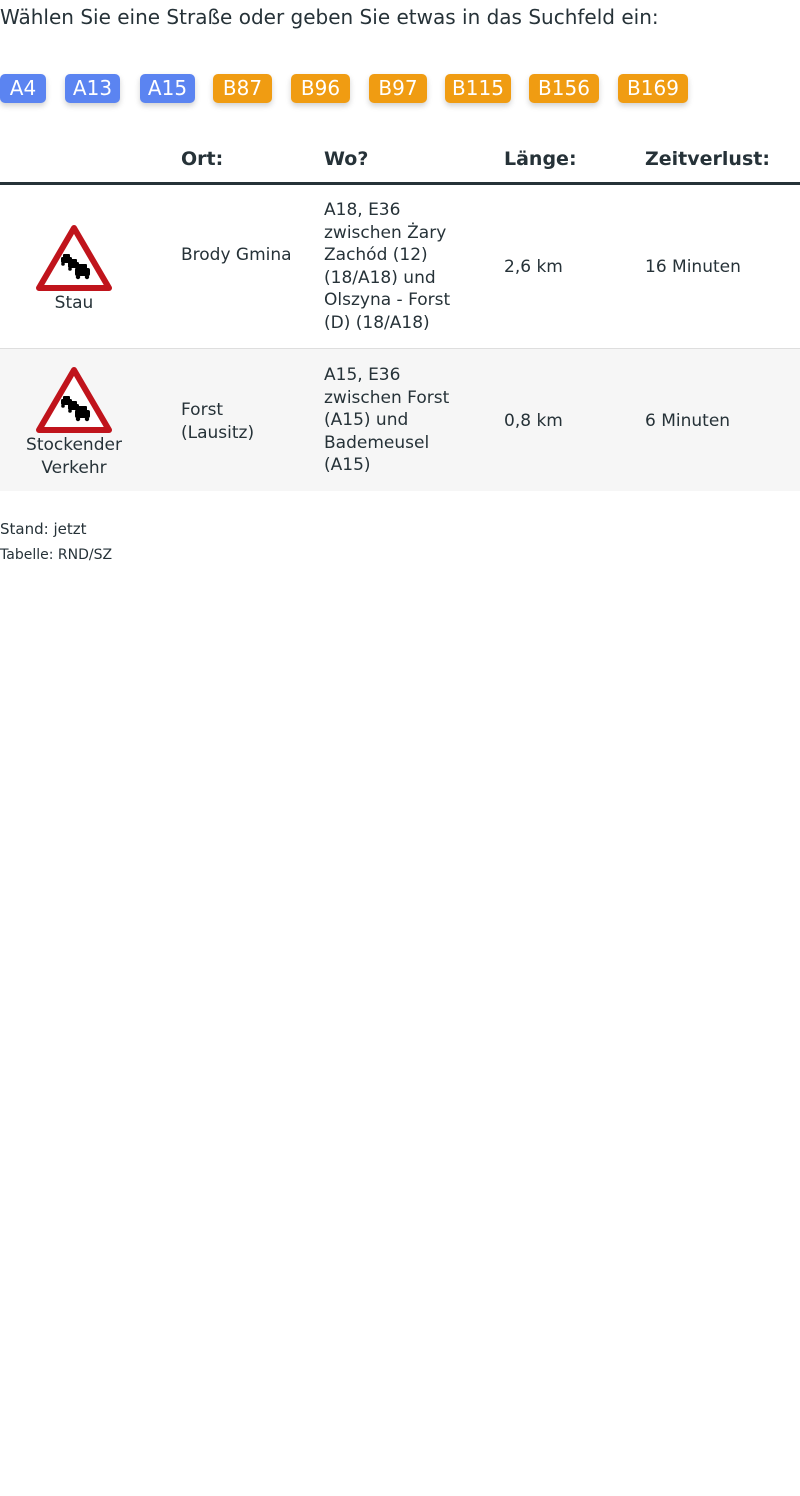  What do you see at coordinates (540, 159) in the screenshot?
I see `header-laenge: Länge:` at bounding box center [540, 159].